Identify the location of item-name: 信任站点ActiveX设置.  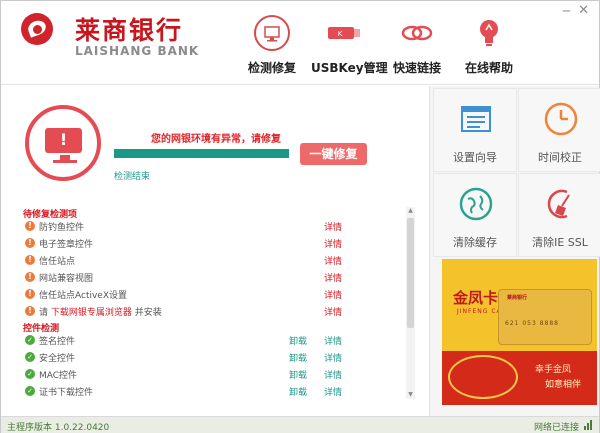
(83, 296).